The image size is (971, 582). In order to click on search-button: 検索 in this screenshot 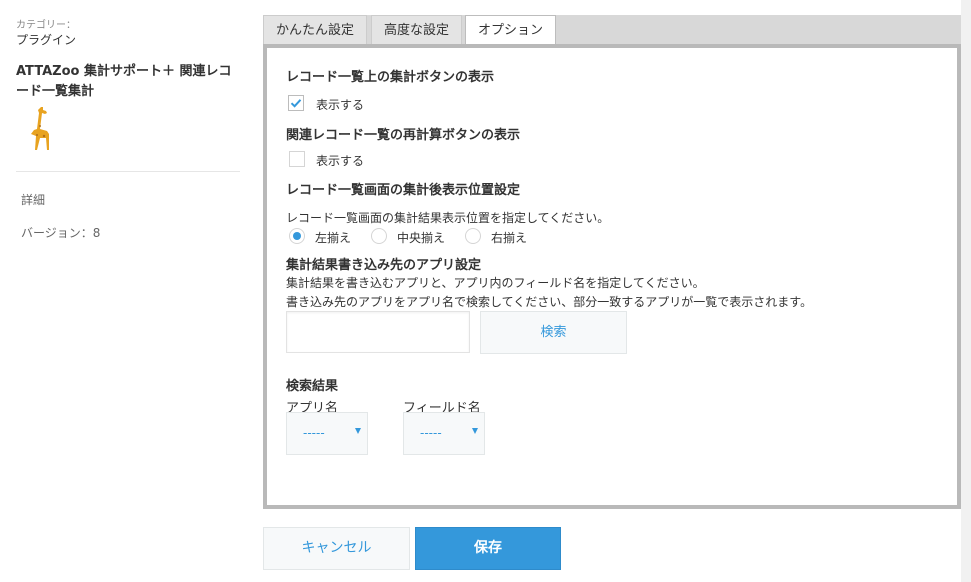, I will do `click(553, 332)`.